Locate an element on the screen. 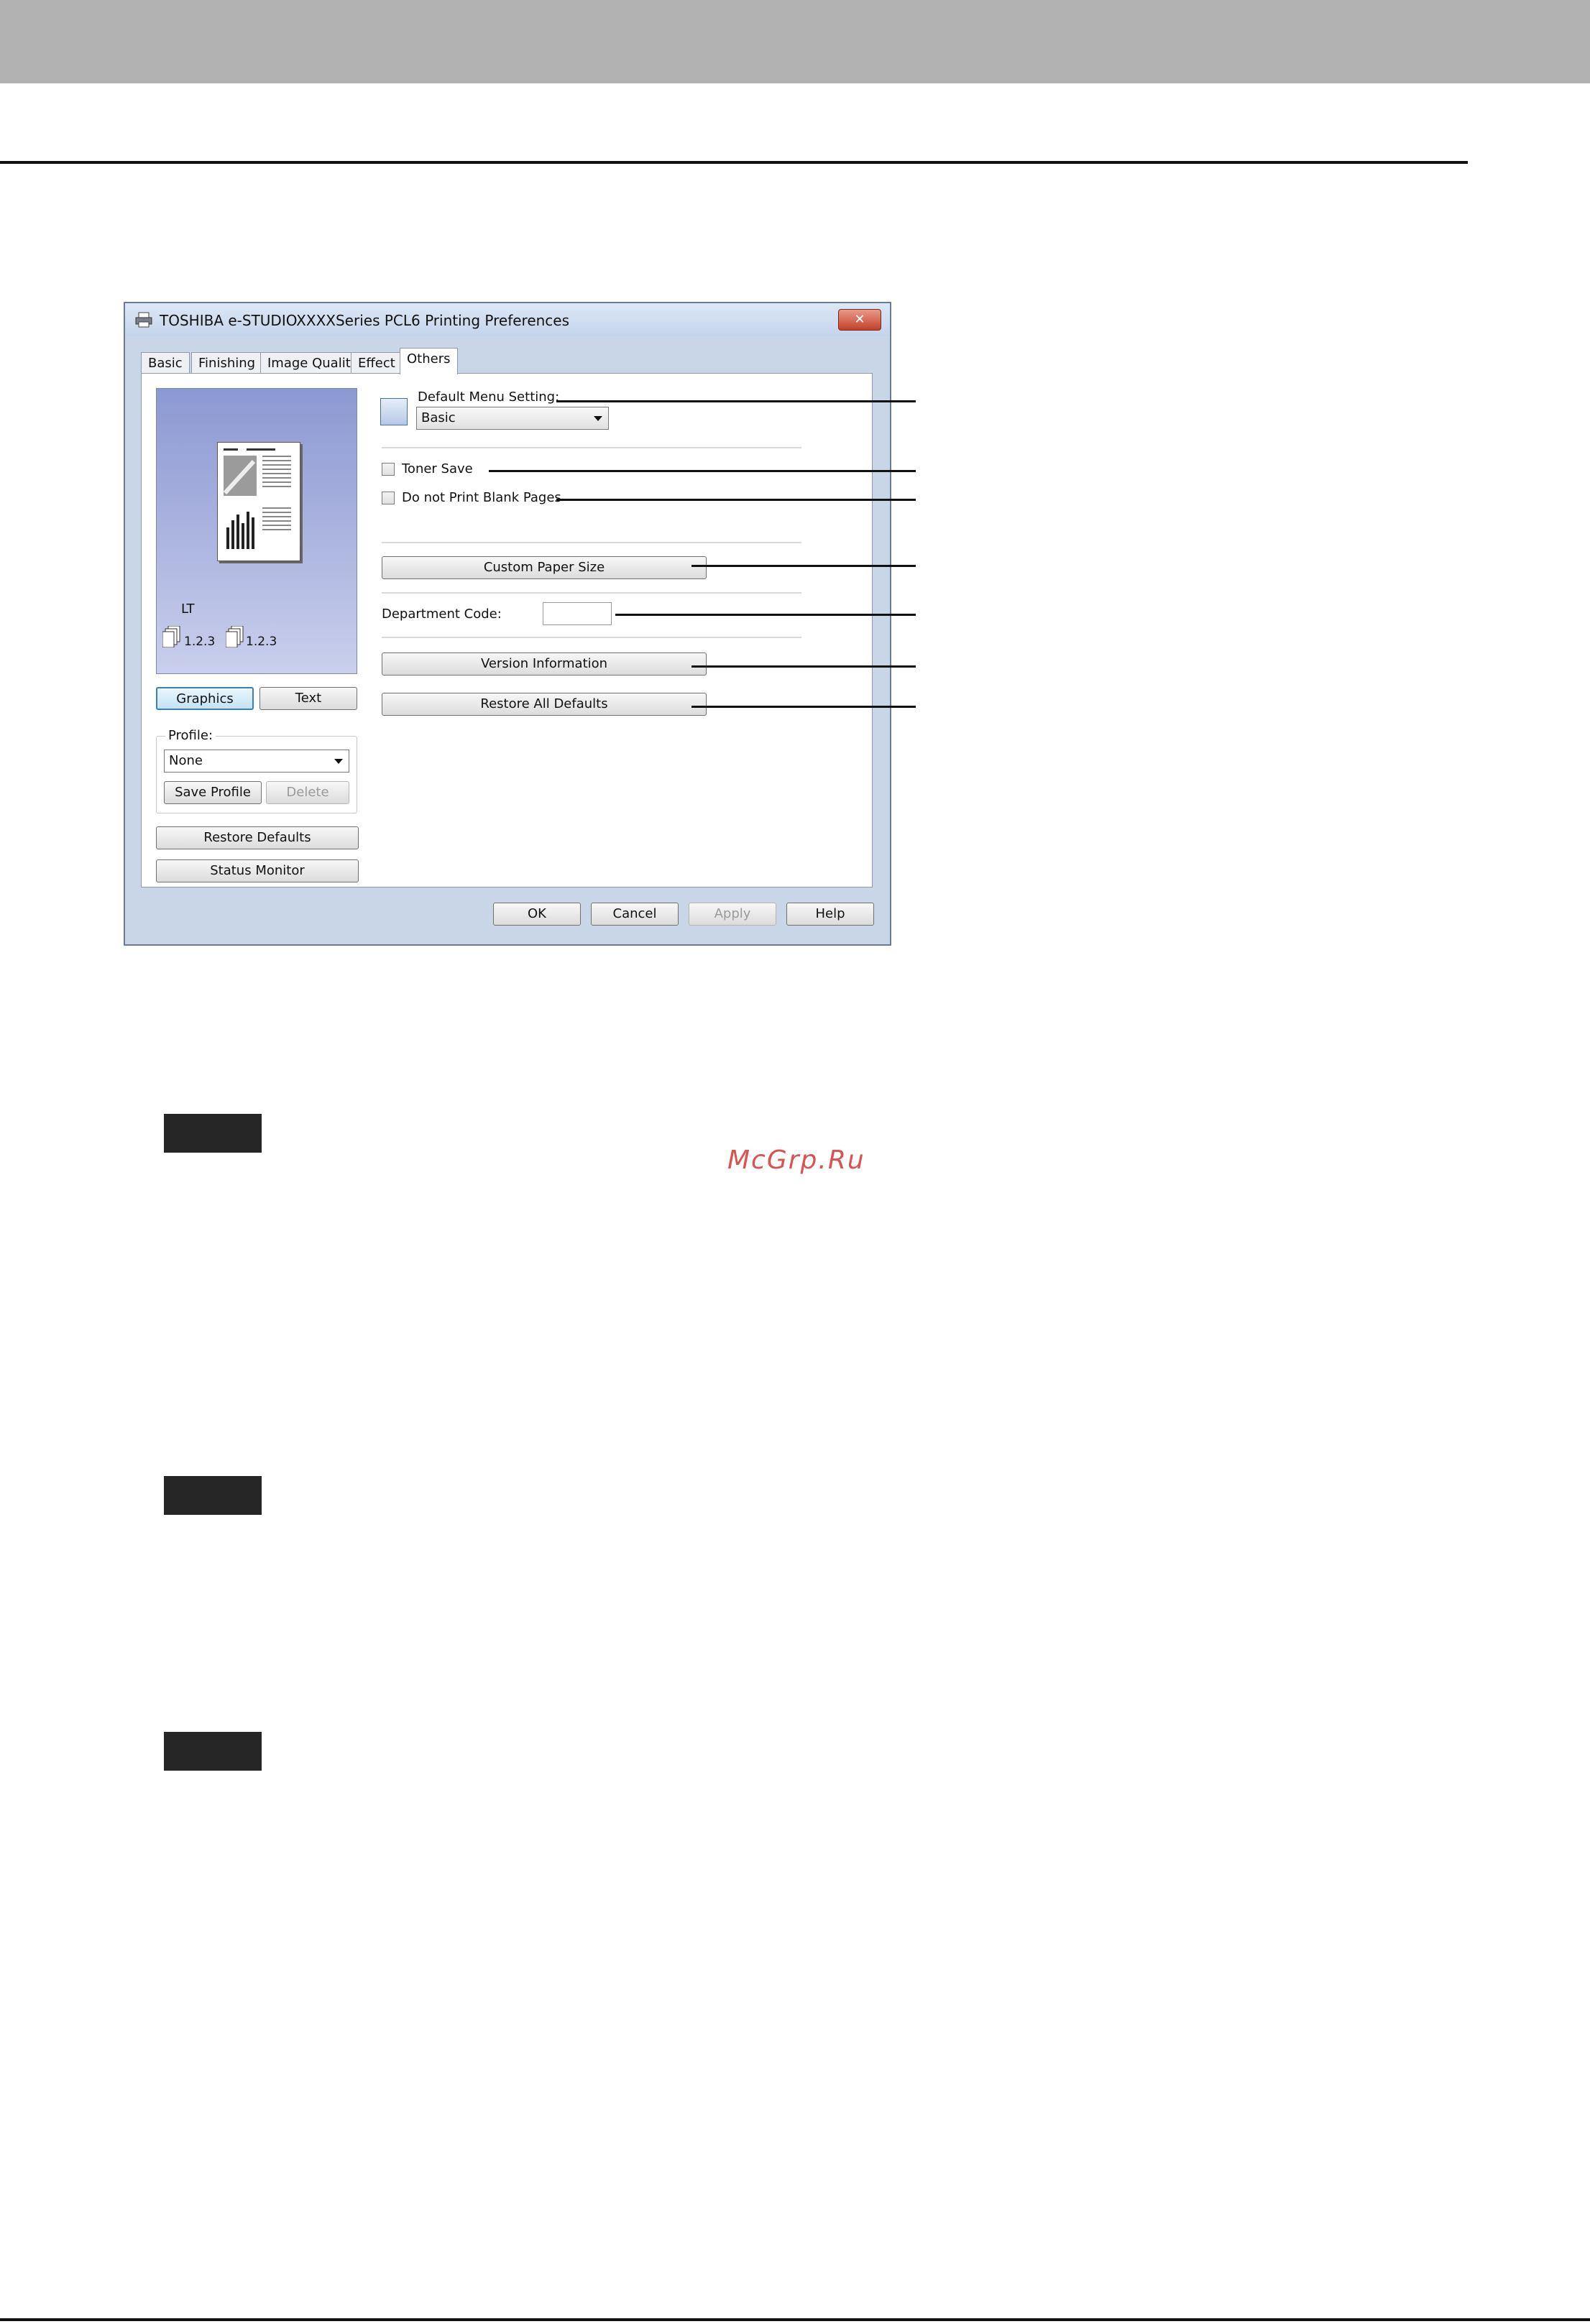  default-menu-icon is located at coordinates (394, 411).